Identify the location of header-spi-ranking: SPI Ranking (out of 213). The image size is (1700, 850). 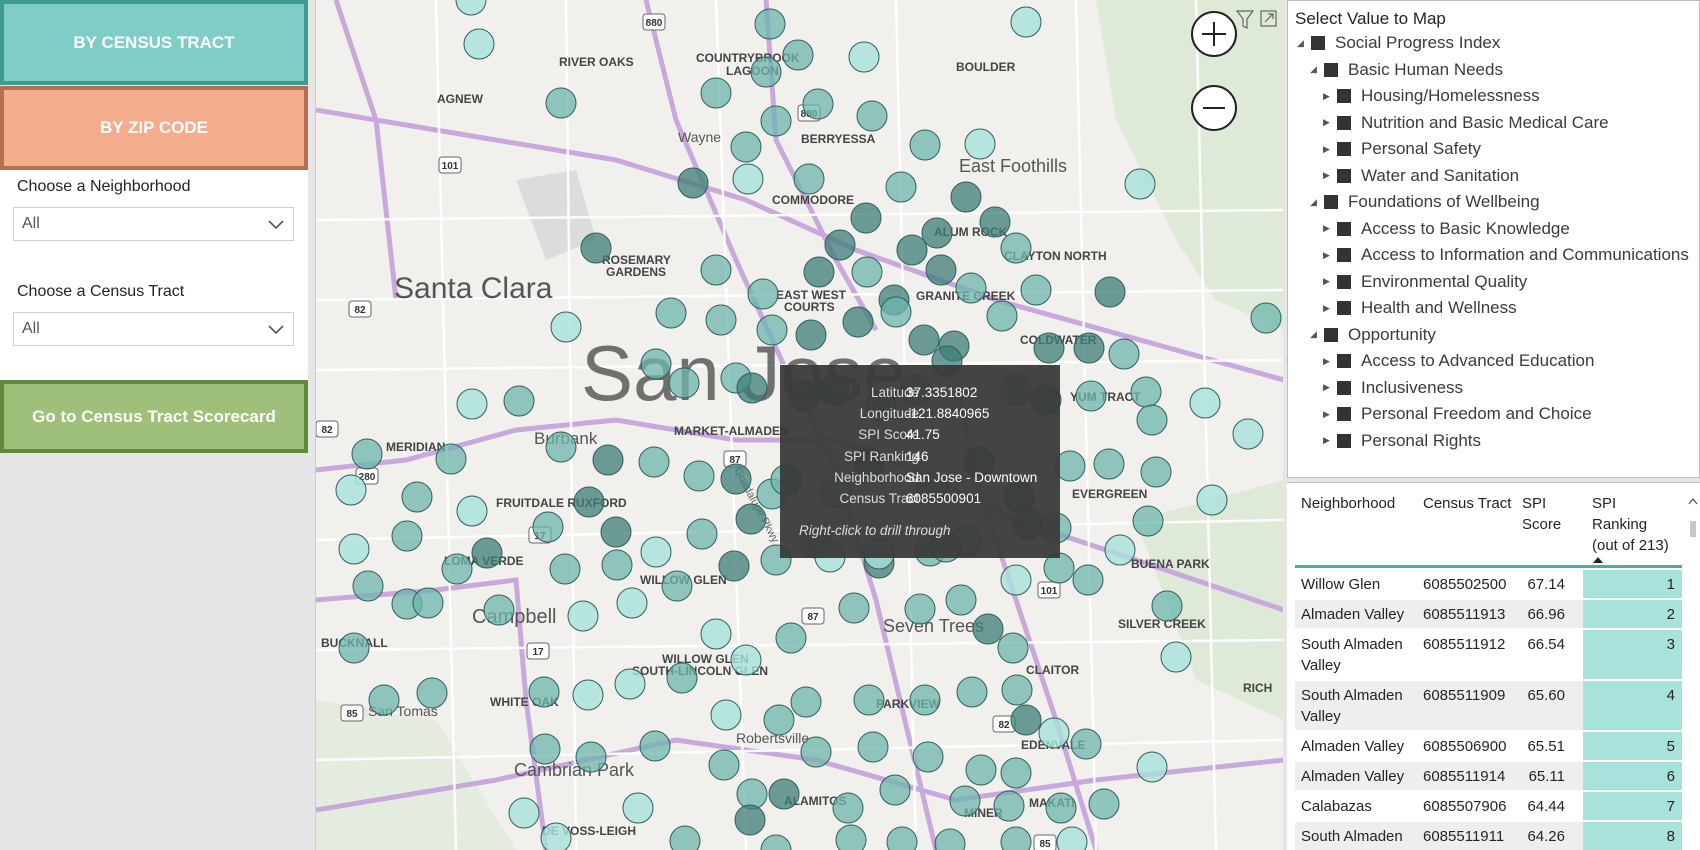
(1630, 524).